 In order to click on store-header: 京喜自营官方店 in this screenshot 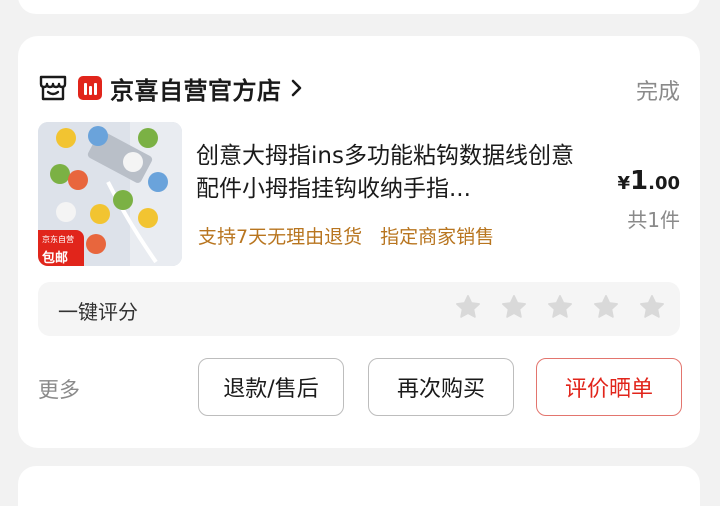, I will do `click(171, 88)`.